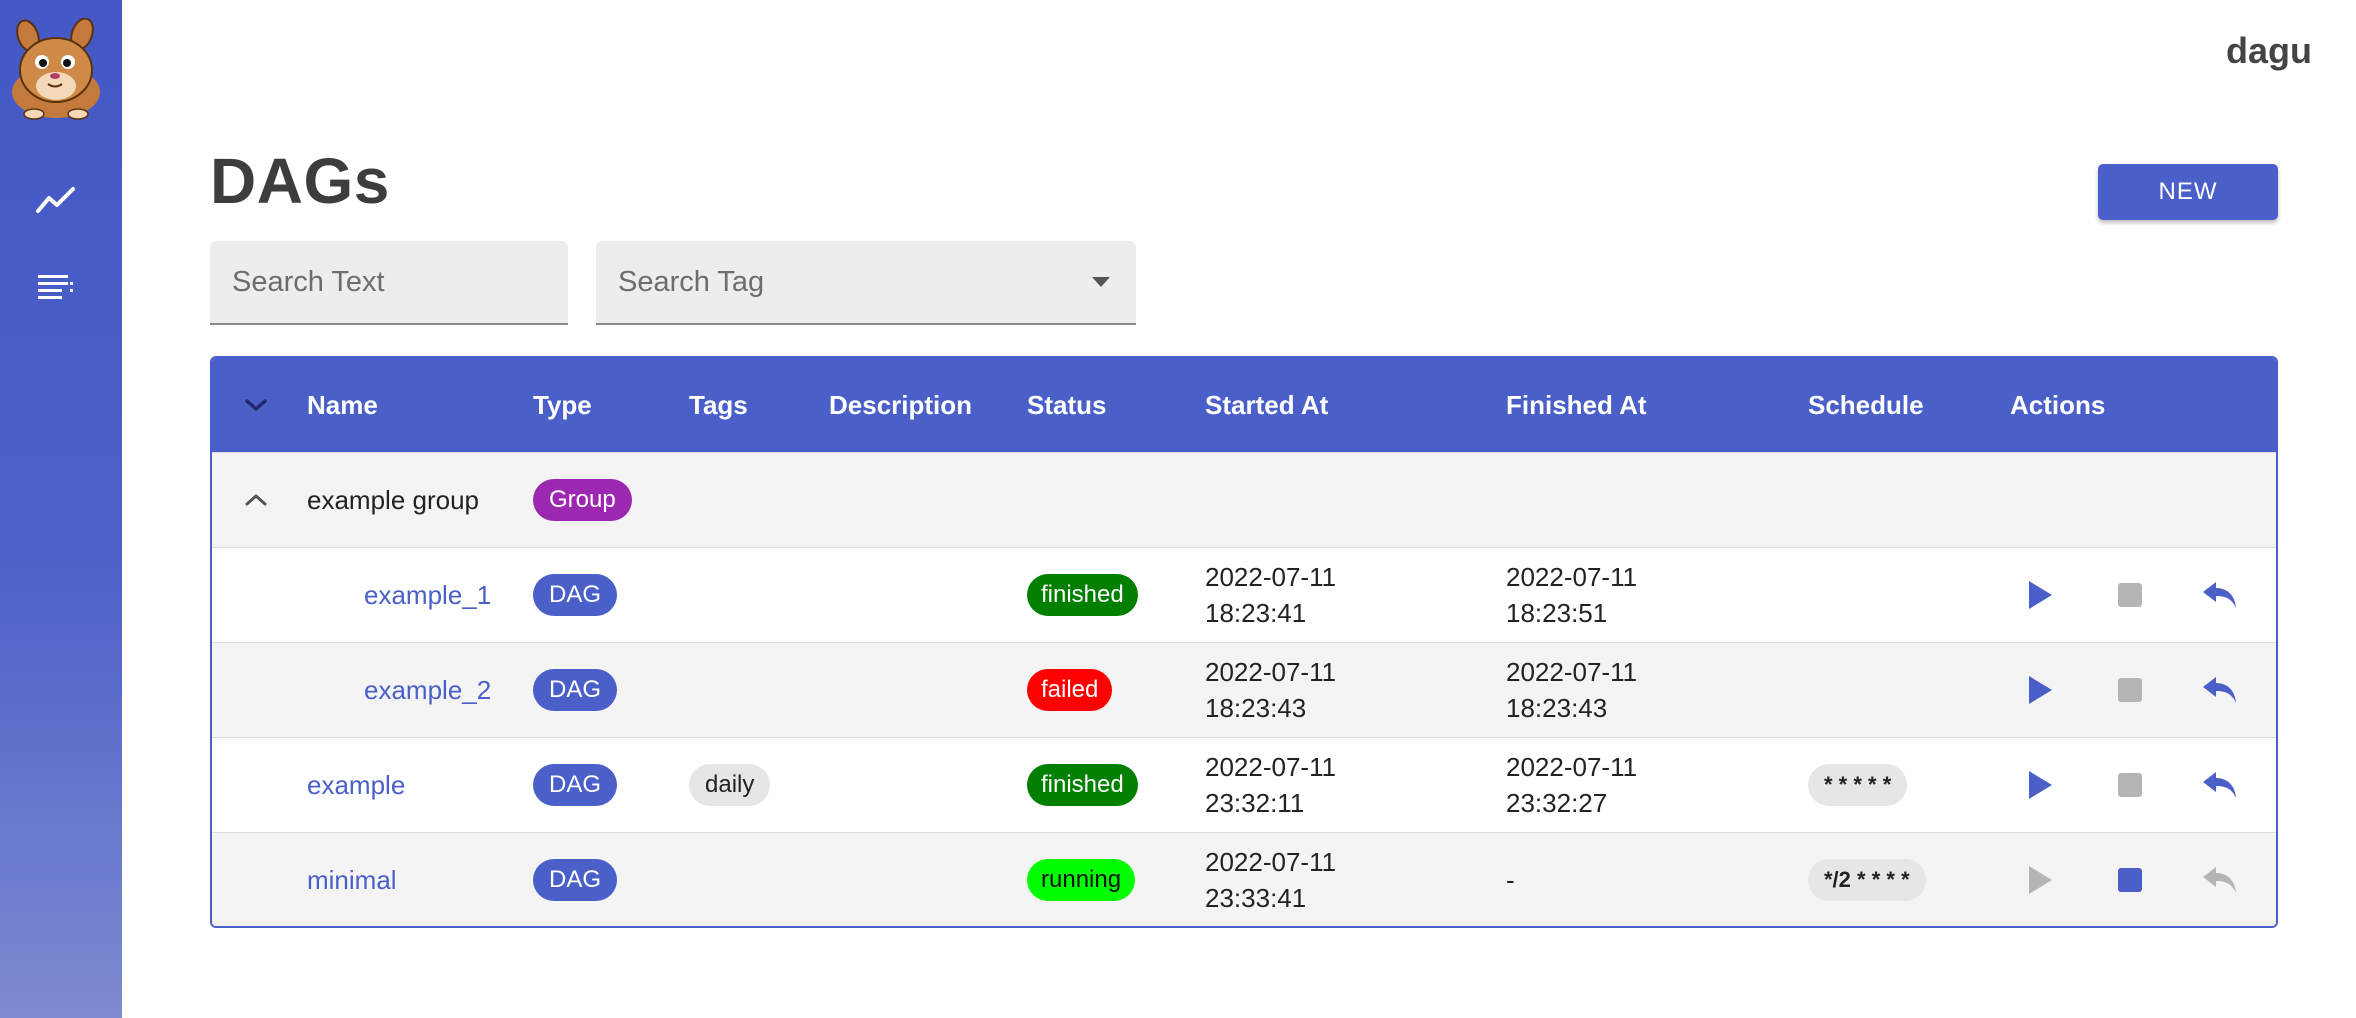  I want to click on finished-at: 2022-07-11 18:23:43, so click(1571, 690).